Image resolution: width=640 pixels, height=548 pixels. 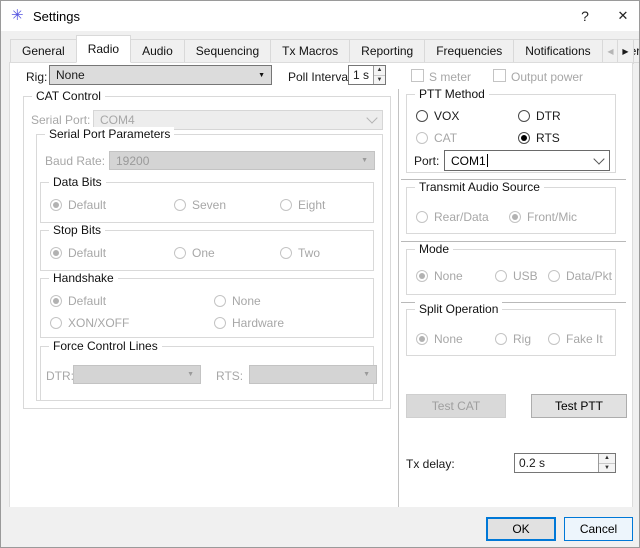 I want to click on test-cat-button: Test CAT, so click(x=456, y=406).